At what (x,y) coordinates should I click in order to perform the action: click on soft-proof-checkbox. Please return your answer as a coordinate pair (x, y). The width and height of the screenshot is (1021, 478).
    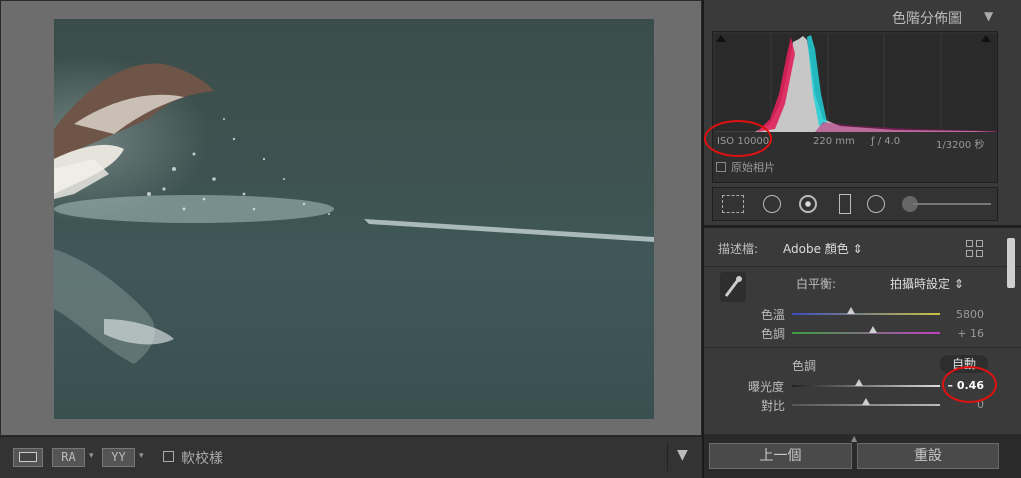
    Looking at the image, I should click on (168, 456).